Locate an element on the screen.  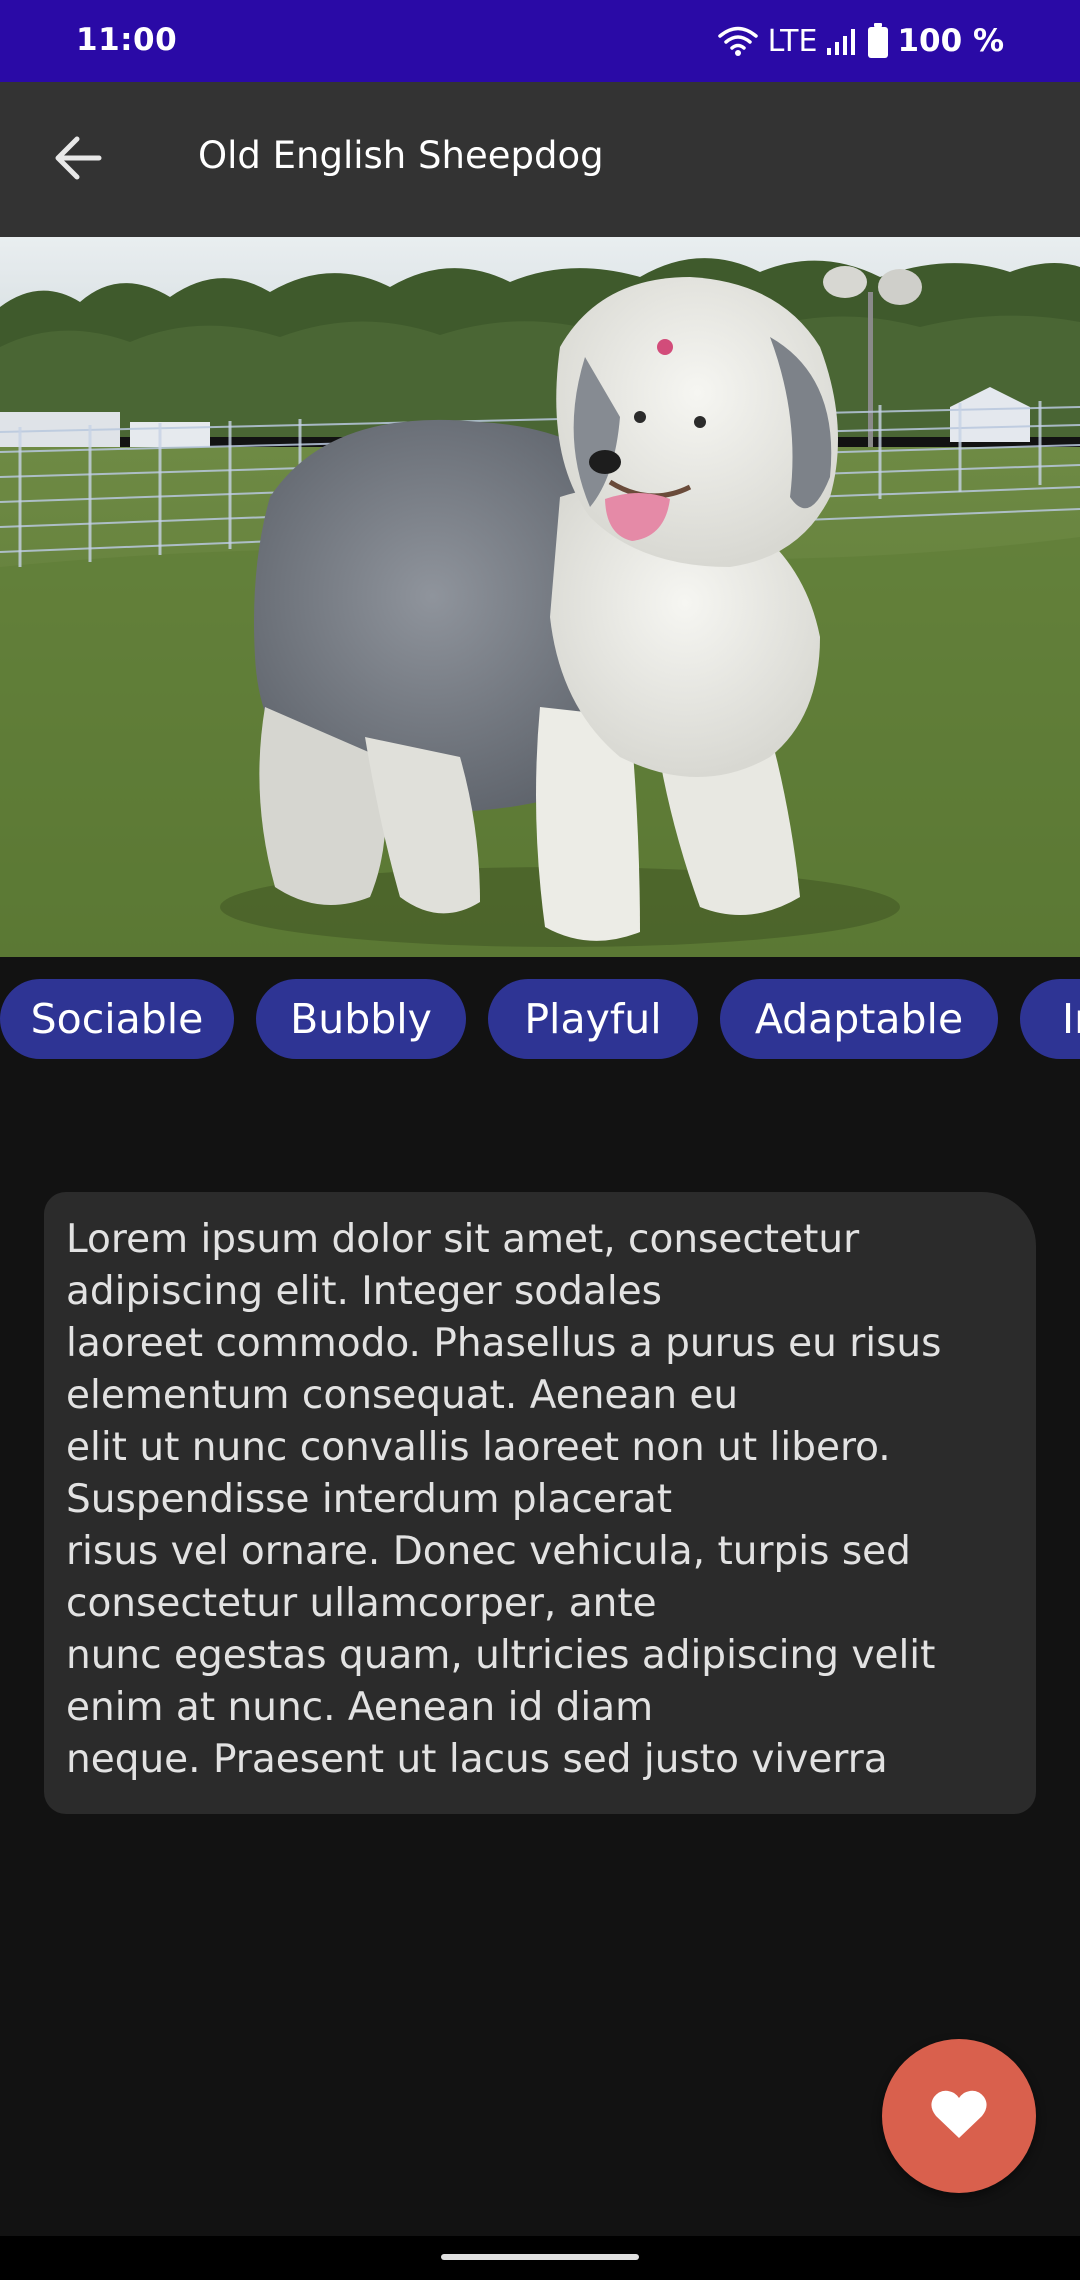
favorite-button is located at coordinates (959, 2116).